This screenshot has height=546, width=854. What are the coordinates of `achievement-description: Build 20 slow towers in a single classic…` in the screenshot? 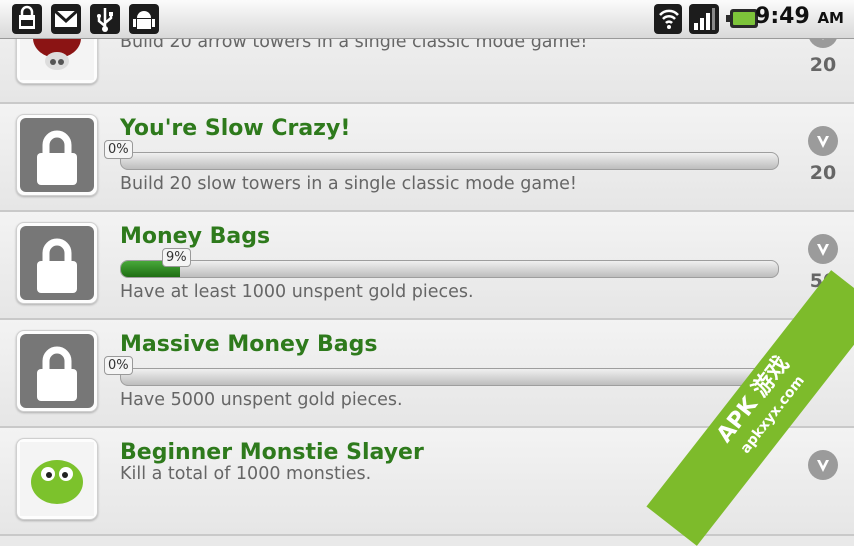 It's located at (348, 184).